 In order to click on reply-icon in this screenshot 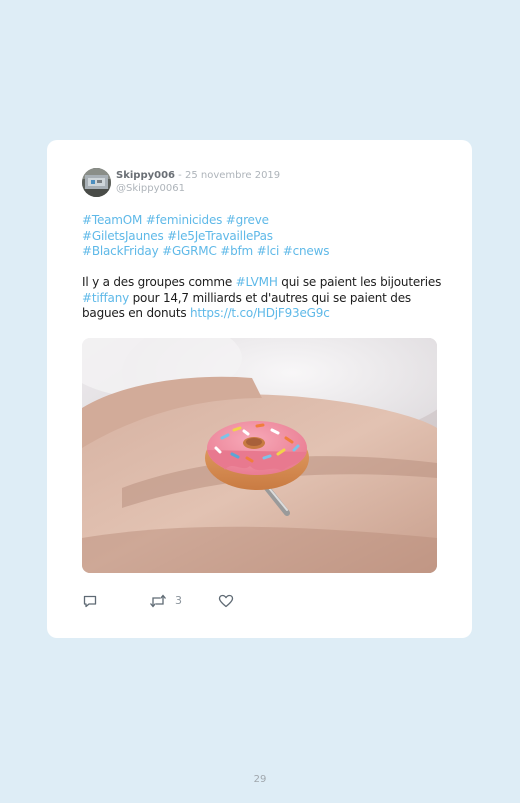, I will do `click(90, 601)`.